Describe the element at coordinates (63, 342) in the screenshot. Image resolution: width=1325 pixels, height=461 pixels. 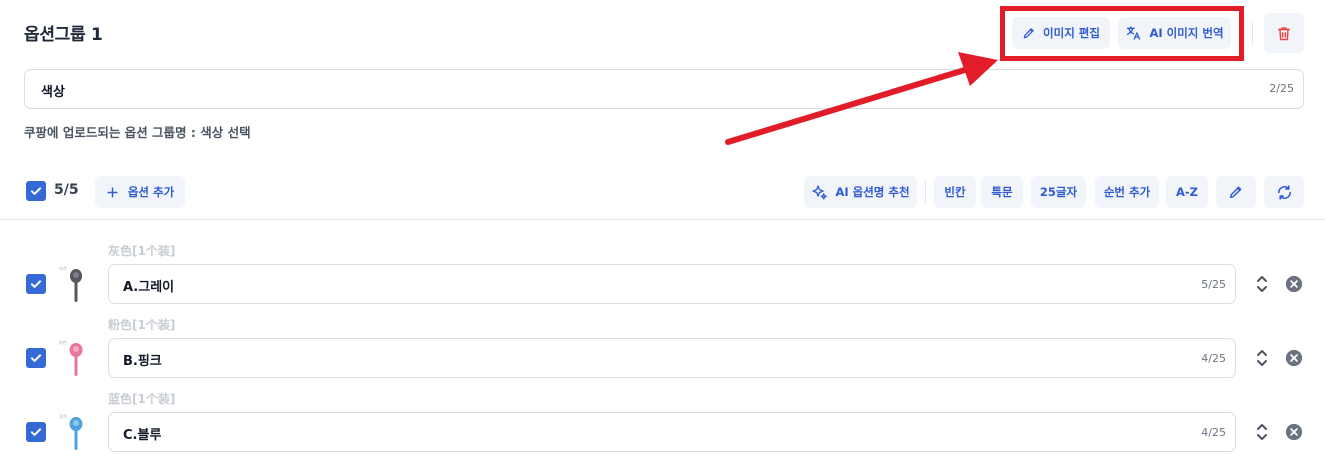
I see `svg-text: 粉色` at that location.